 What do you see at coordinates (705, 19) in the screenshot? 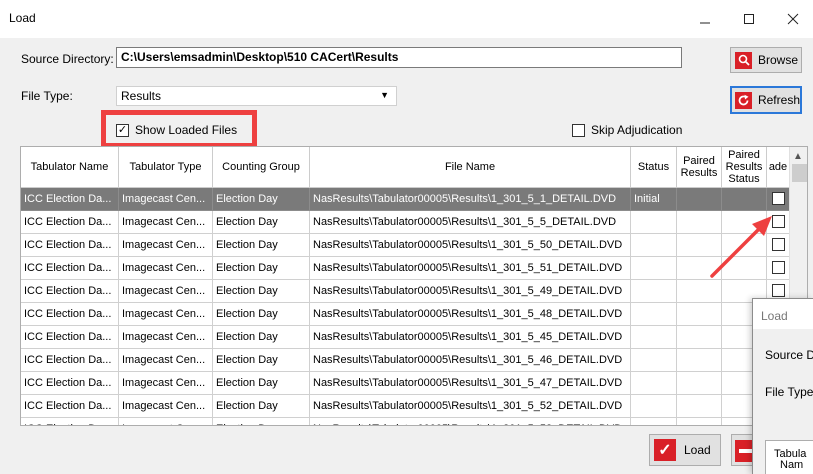
I see `minimize-button` at bounding box center [705, 19].